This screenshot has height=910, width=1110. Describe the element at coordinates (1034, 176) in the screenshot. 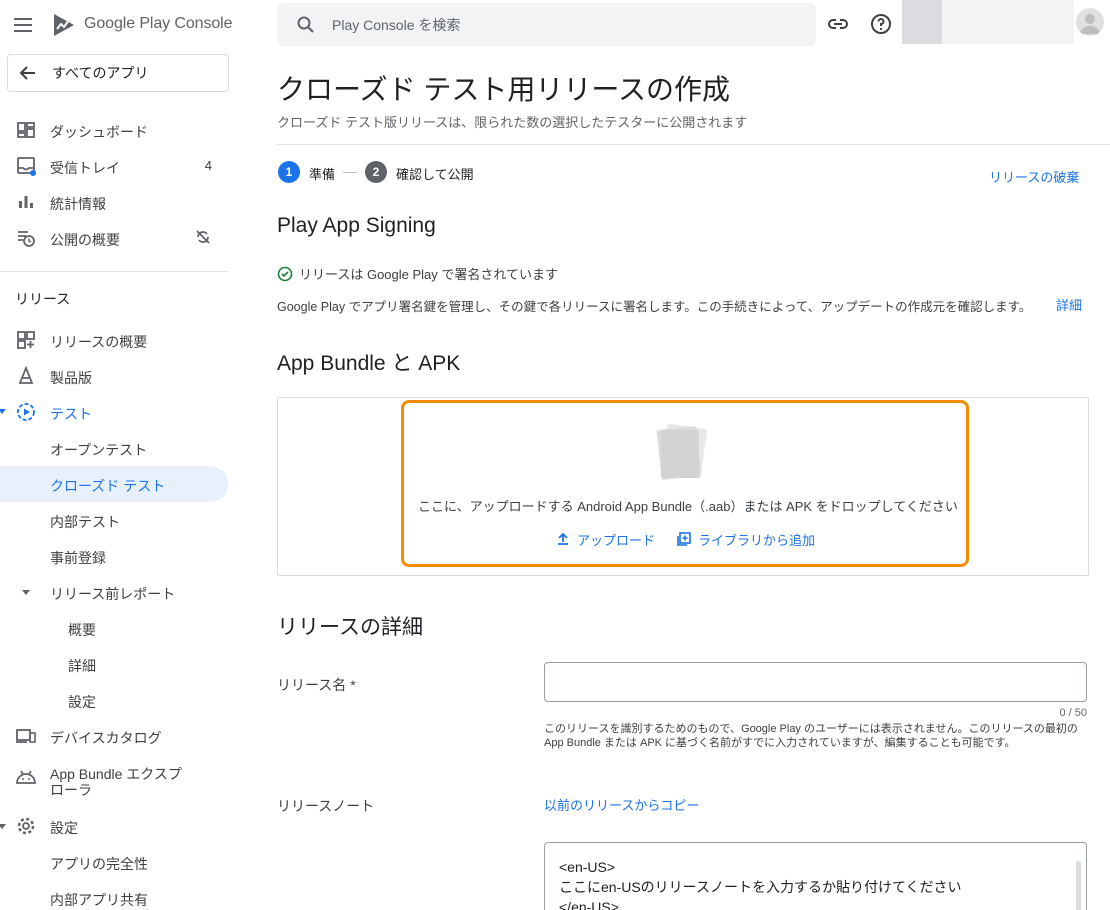

I see `discard-release-link: リリースの破棄` at that location.